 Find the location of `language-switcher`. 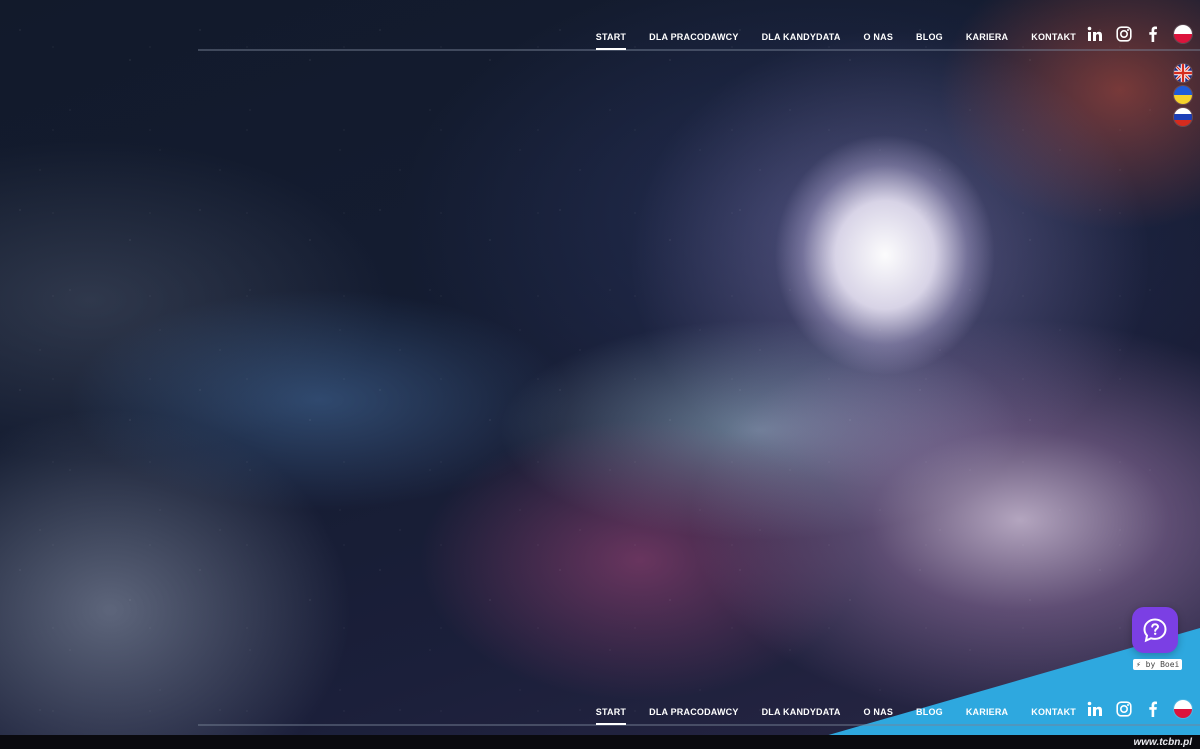

language-switcher is located at coordinates (1183, 95).